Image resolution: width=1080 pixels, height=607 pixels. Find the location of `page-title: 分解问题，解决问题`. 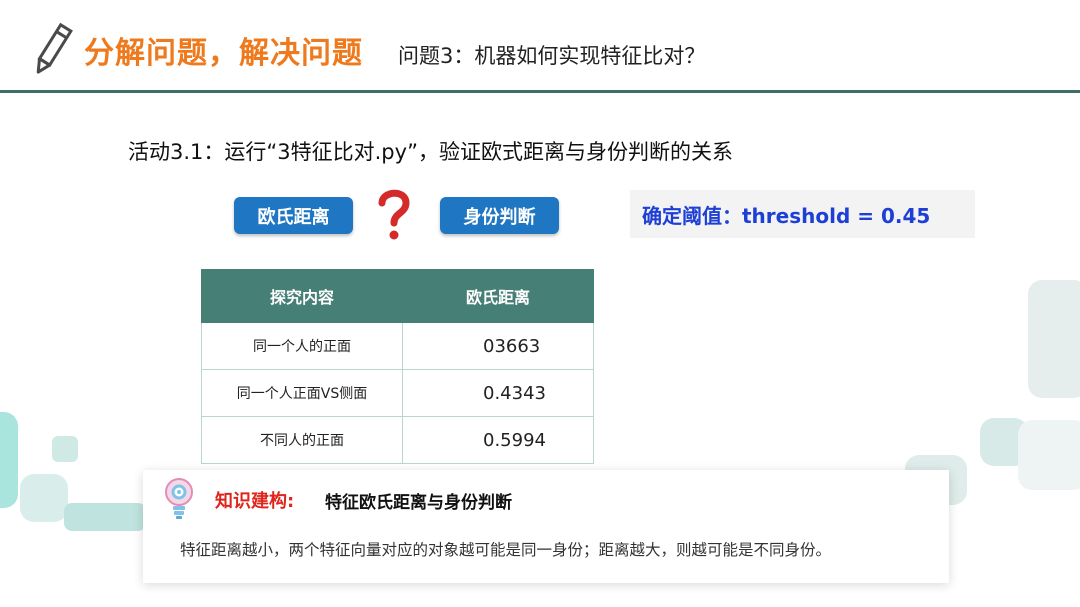

page-title: 分解问题，解决问题 is located at coordinates (223, 53).